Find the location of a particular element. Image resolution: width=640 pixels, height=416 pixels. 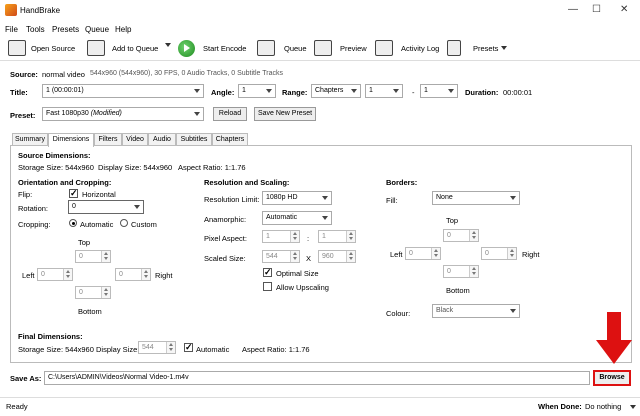

save-new-preset-button: Save New Preset is located at coordinates (285, 114).